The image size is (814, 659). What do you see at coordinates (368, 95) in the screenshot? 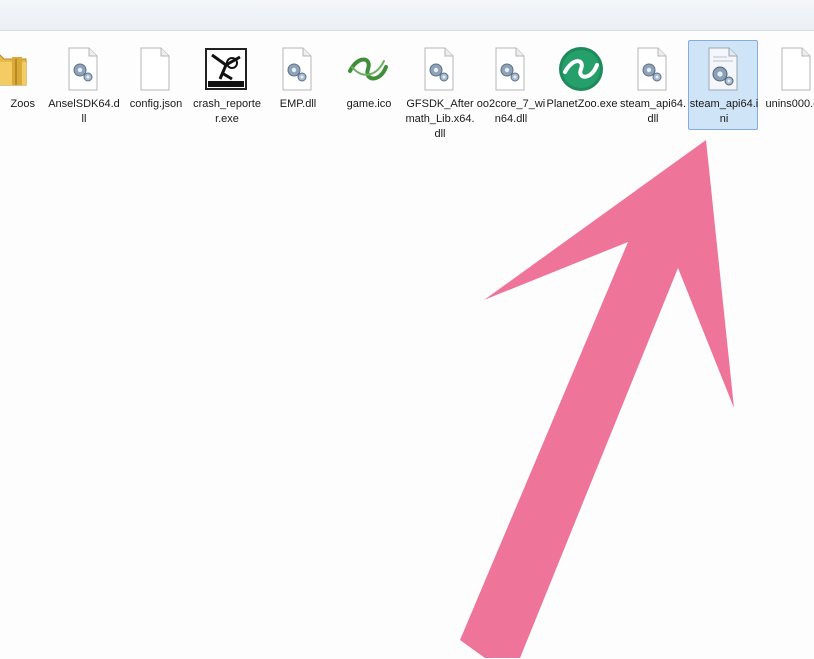
I see `file-item-game-ico: game.ico` at bounding box center [368, 95].